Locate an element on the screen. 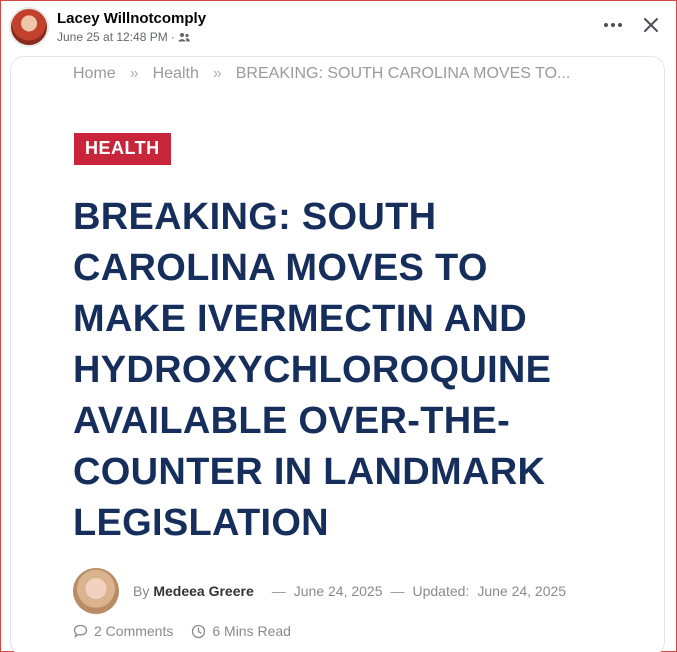  byline-author: Medeea Greere is located at coordinates (203, 591).